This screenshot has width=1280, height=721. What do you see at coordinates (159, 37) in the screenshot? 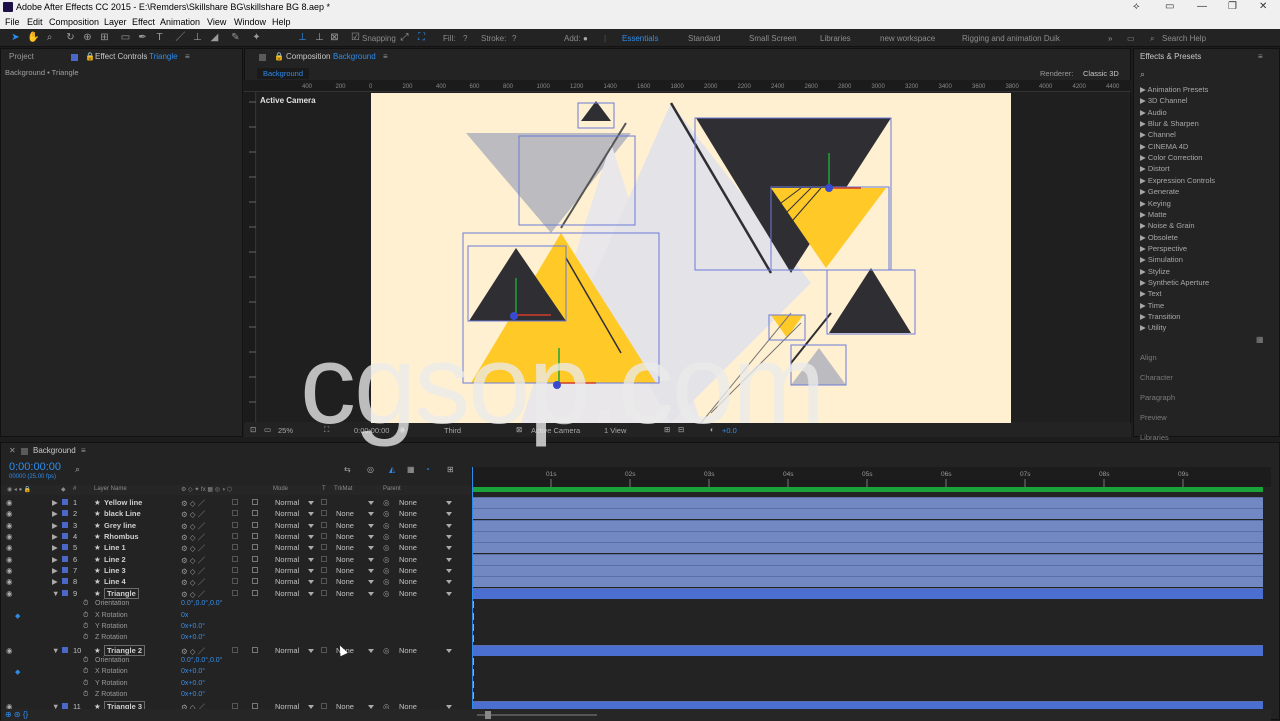
I see `type-tool-icon: T` at bounding box center [159, 37].